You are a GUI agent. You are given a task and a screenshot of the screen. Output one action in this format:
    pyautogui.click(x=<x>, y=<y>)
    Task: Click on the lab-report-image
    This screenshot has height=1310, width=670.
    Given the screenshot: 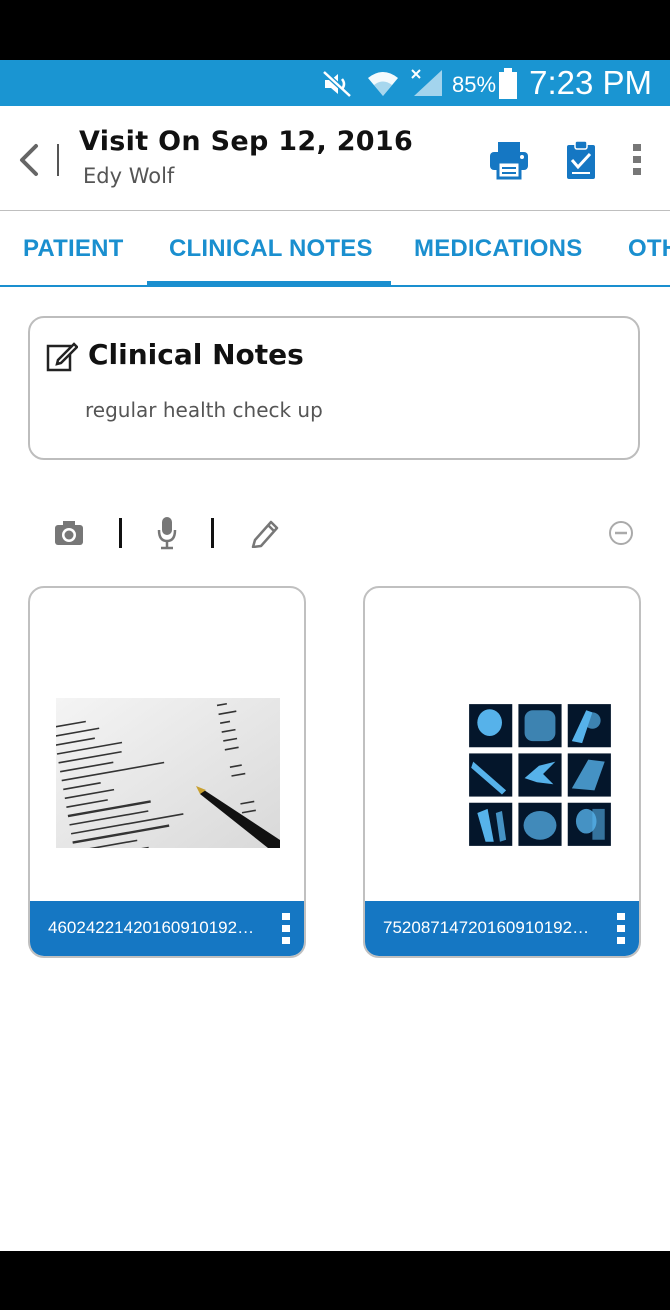 What is the action you would take?
    pyautogui.click(x=168, y=773)
    